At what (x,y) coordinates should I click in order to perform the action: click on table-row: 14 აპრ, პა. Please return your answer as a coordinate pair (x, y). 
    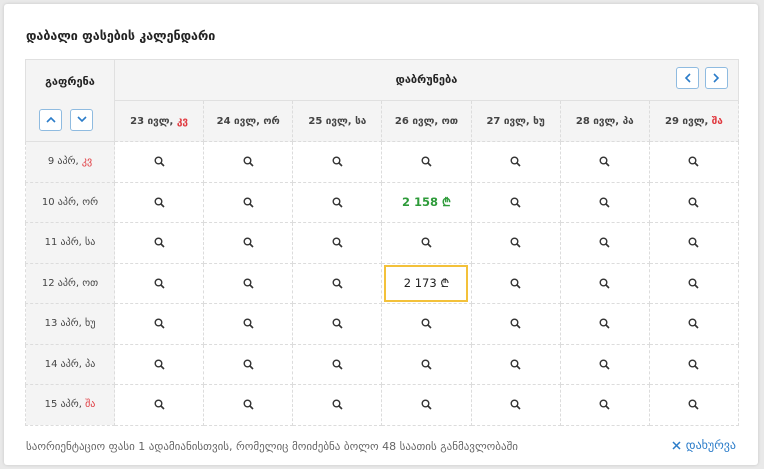
    Looking at the image, I should click on (382, 364).